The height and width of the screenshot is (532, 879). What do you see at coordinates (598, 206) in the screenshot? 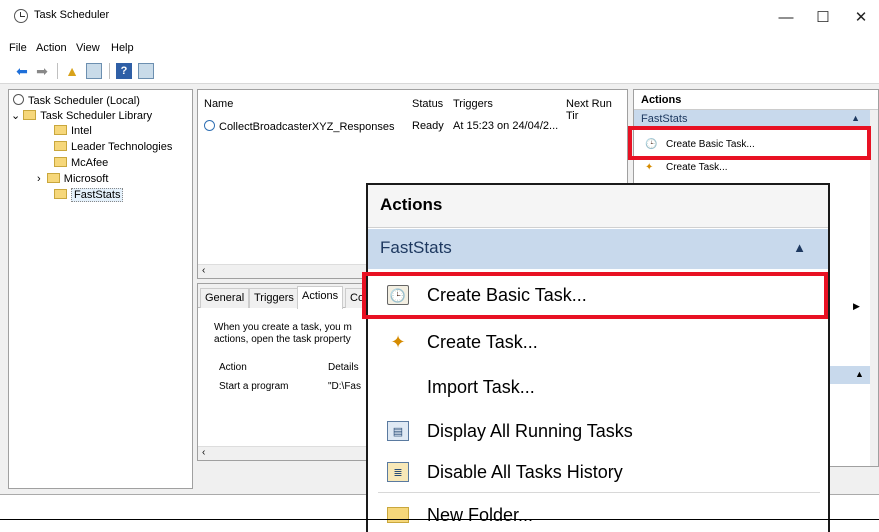
I see `zoom-actions-header: Actions` at bounding box center [598, 206].